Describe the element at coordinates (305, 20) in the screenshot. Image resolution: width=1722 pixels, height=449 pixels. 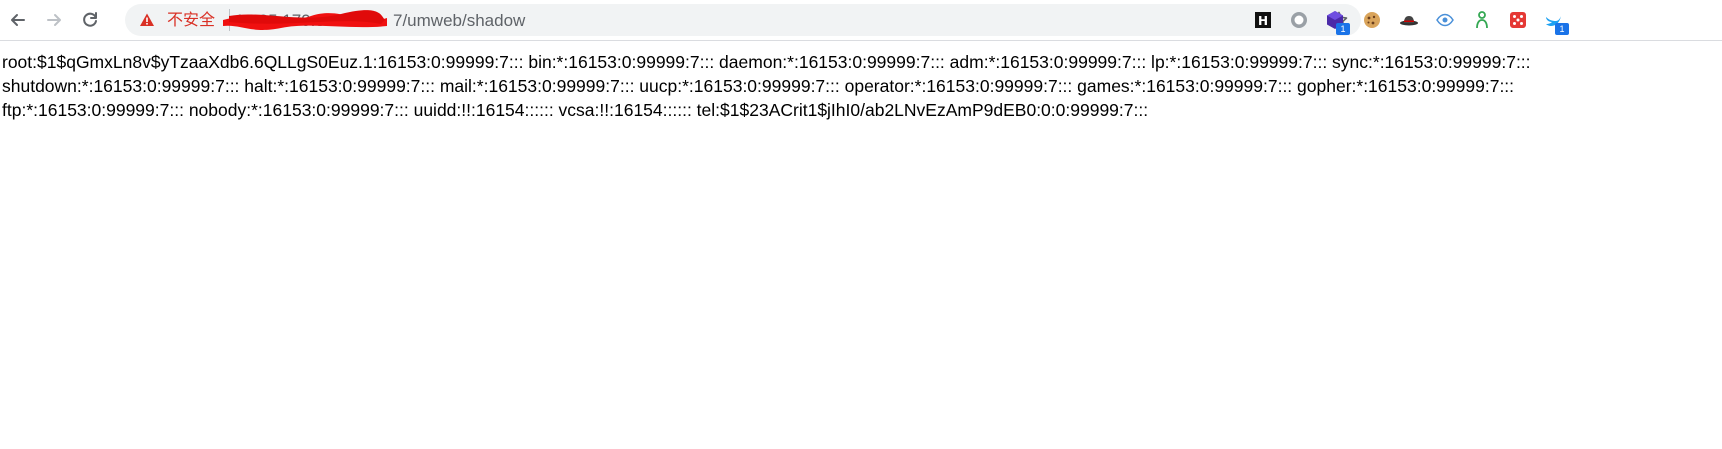
I see `redaction-scribble` at that location.